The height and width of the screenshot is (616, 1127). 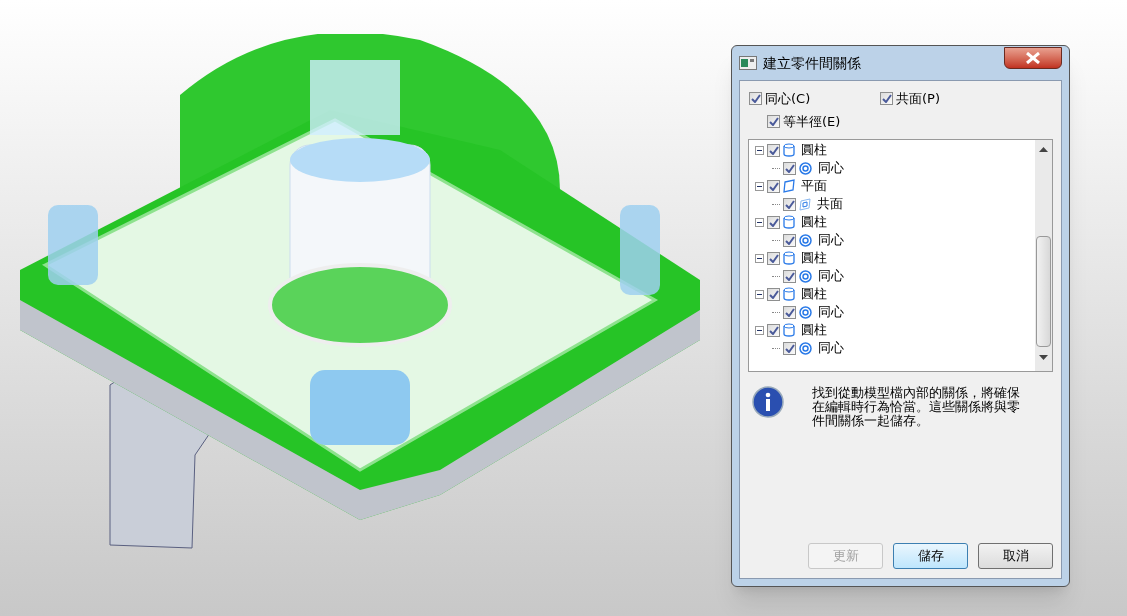 I want to click on scroll-thumb, so click(x=1043, y=291).